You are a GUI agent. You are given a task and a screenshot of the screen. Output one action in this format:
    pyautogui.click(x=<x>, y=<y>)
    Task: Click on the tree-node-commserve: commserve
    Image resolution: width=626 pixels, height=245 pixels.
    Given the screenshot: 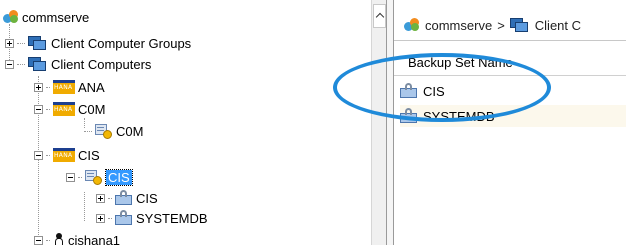 What is the action you would take?
    pyautogui.click(x=46, y=17)
    